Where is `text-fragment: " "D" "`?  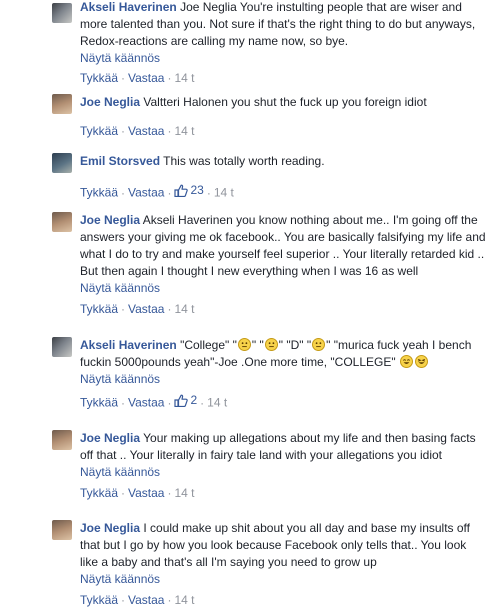 text-fragment: " "D" " is located at coordinates (295, 345).